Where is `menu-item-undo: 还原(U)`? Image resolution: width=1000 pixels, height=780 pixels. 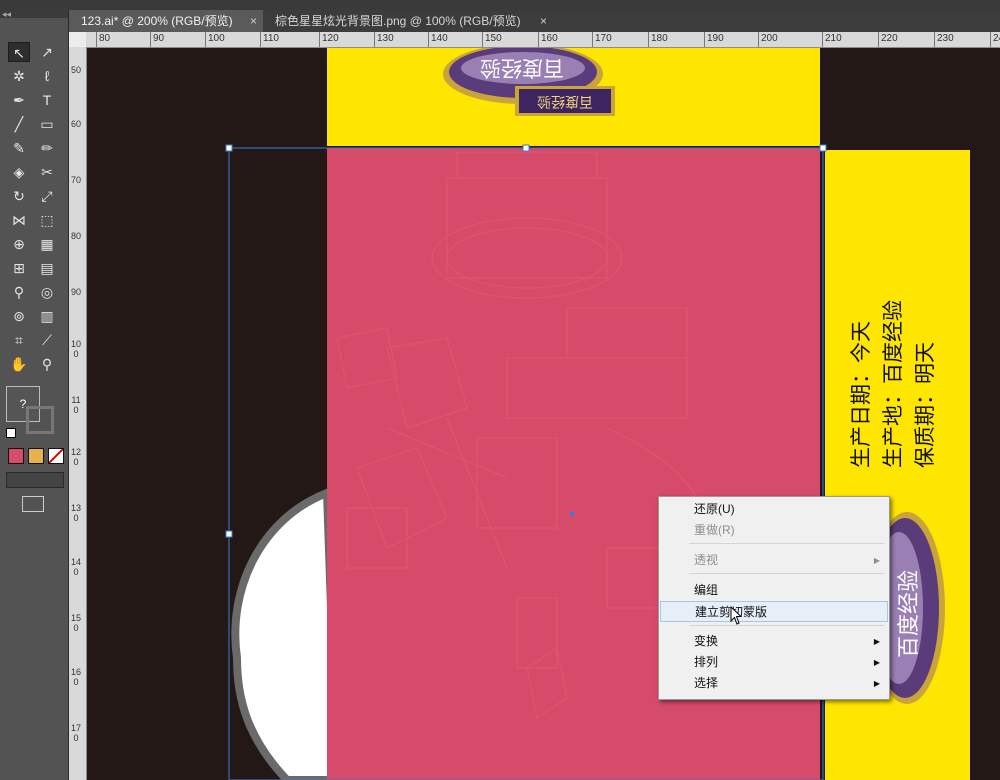 menu-item-undo: 还原(U) is located at coordinates (774, 509).